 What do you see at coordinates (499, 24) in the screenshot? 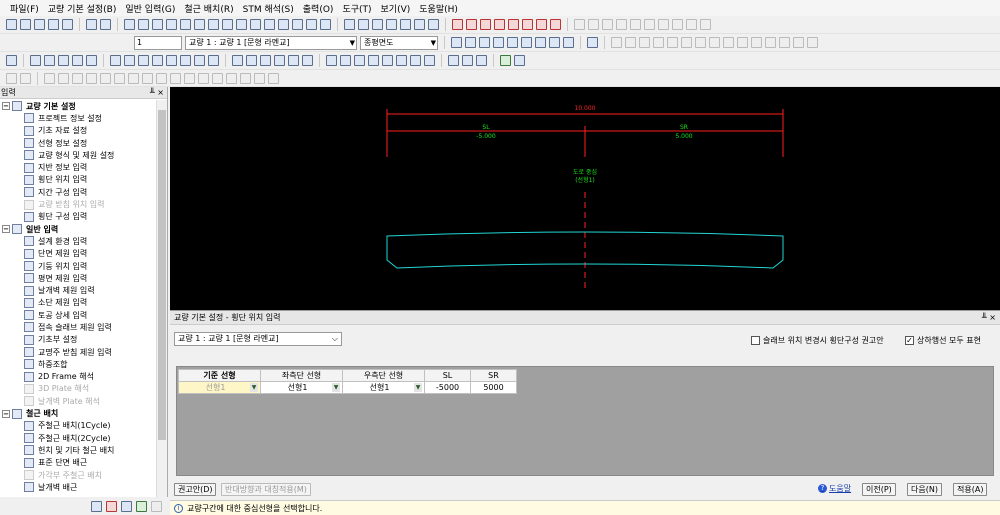
I see `rebar-haunch-icon` at bounding box center [499, 24].